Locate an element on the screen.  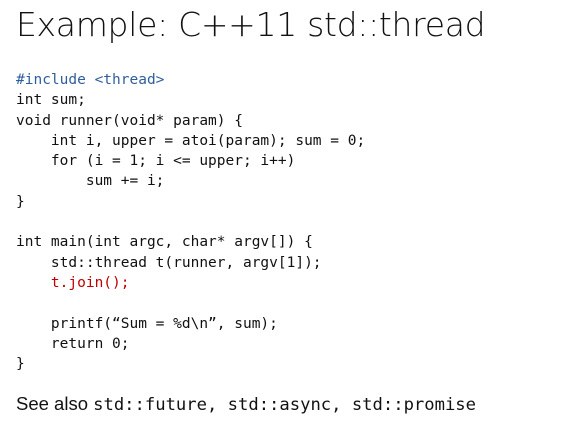
code-line-for-loop: for (i = 1; i <= upper; i++) is located at coordinates (156, 161).